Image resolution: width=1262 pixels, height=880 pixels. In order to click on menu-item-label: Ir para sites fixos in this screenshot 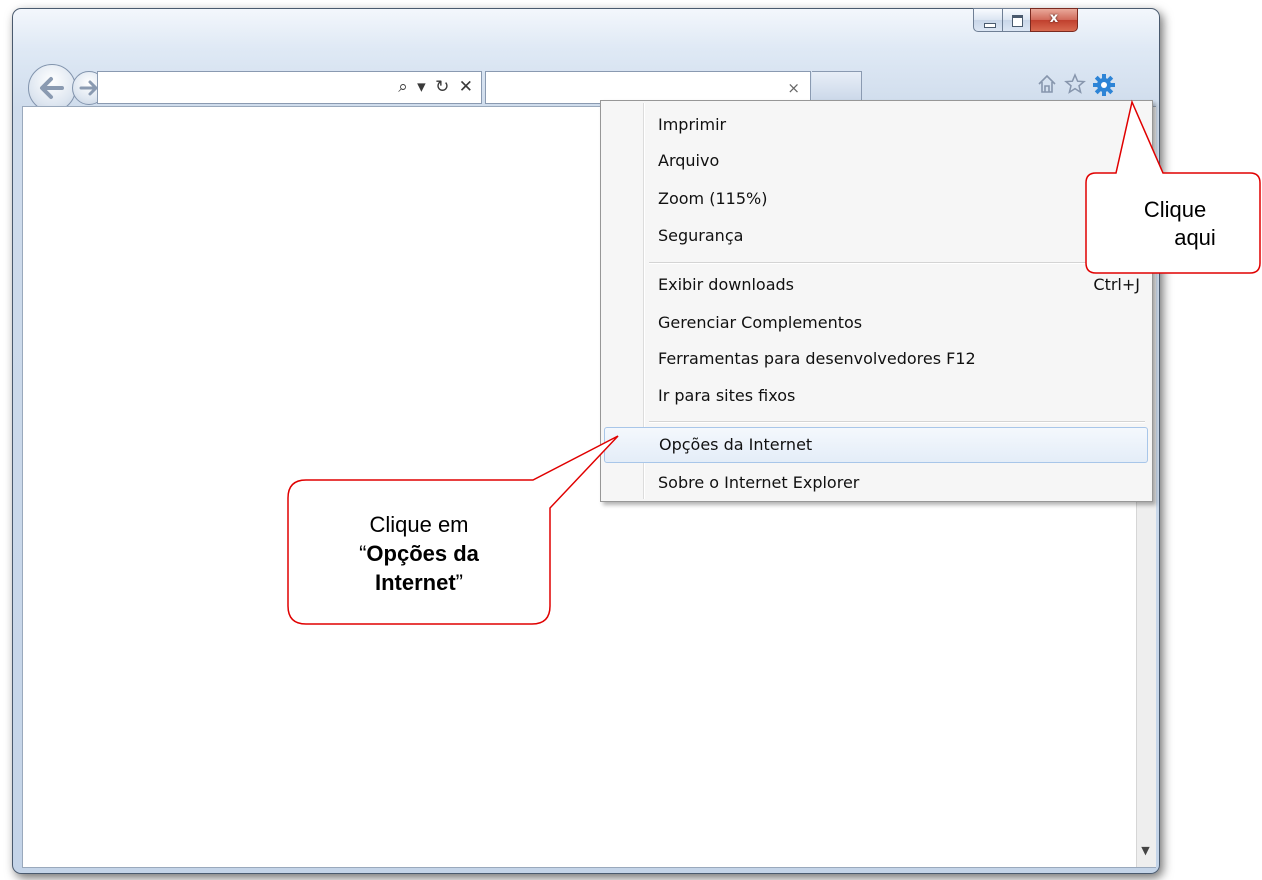, I will do `click(727, 395)`.